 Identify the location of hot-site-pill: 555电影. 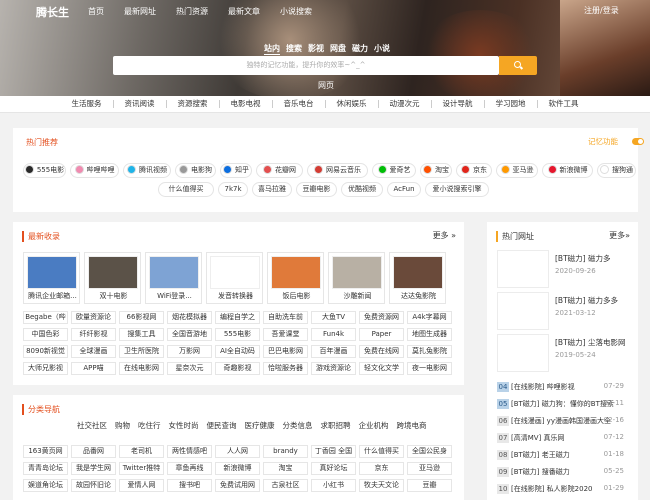
(44, 170).